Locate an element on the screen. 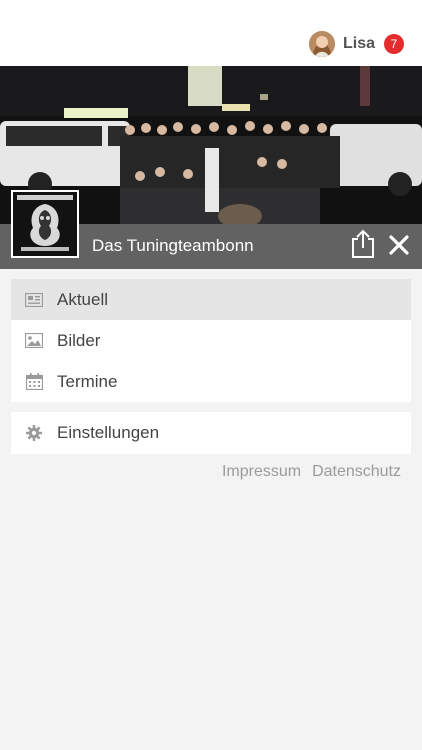 The width and height of the screenshot is (422, 750). group-logo is located at coordinates (45, 224).